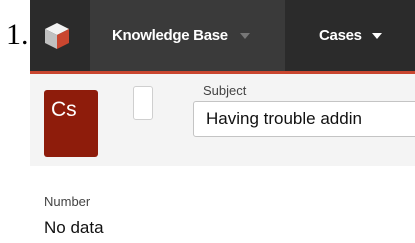 The height and width of the screenshot is (243, 415). I want to click on select-checkbox, so click(143, 103).